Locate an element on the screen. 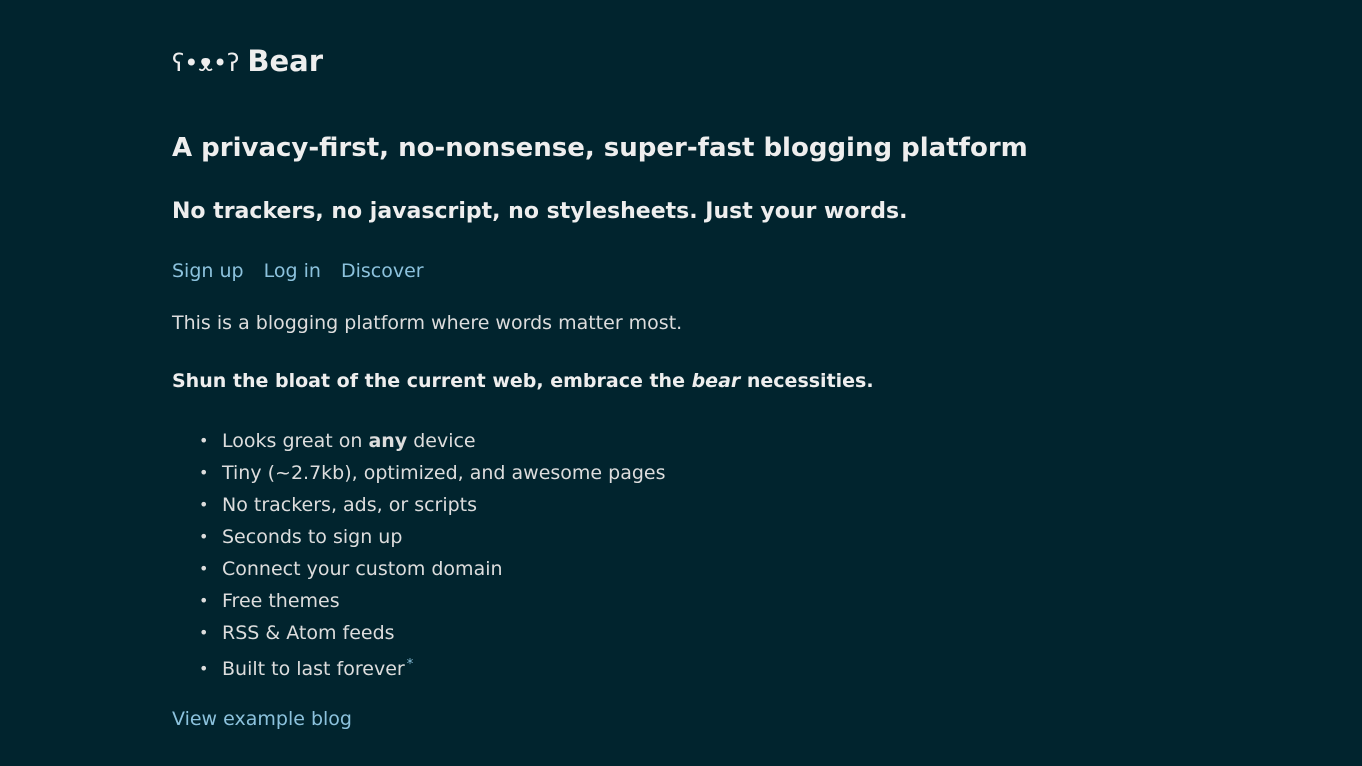 This screenshot has height=766, width=1362. site-title-link: ʕ•ᴥ•ʔ Bear is located at coordinates (247, 61).